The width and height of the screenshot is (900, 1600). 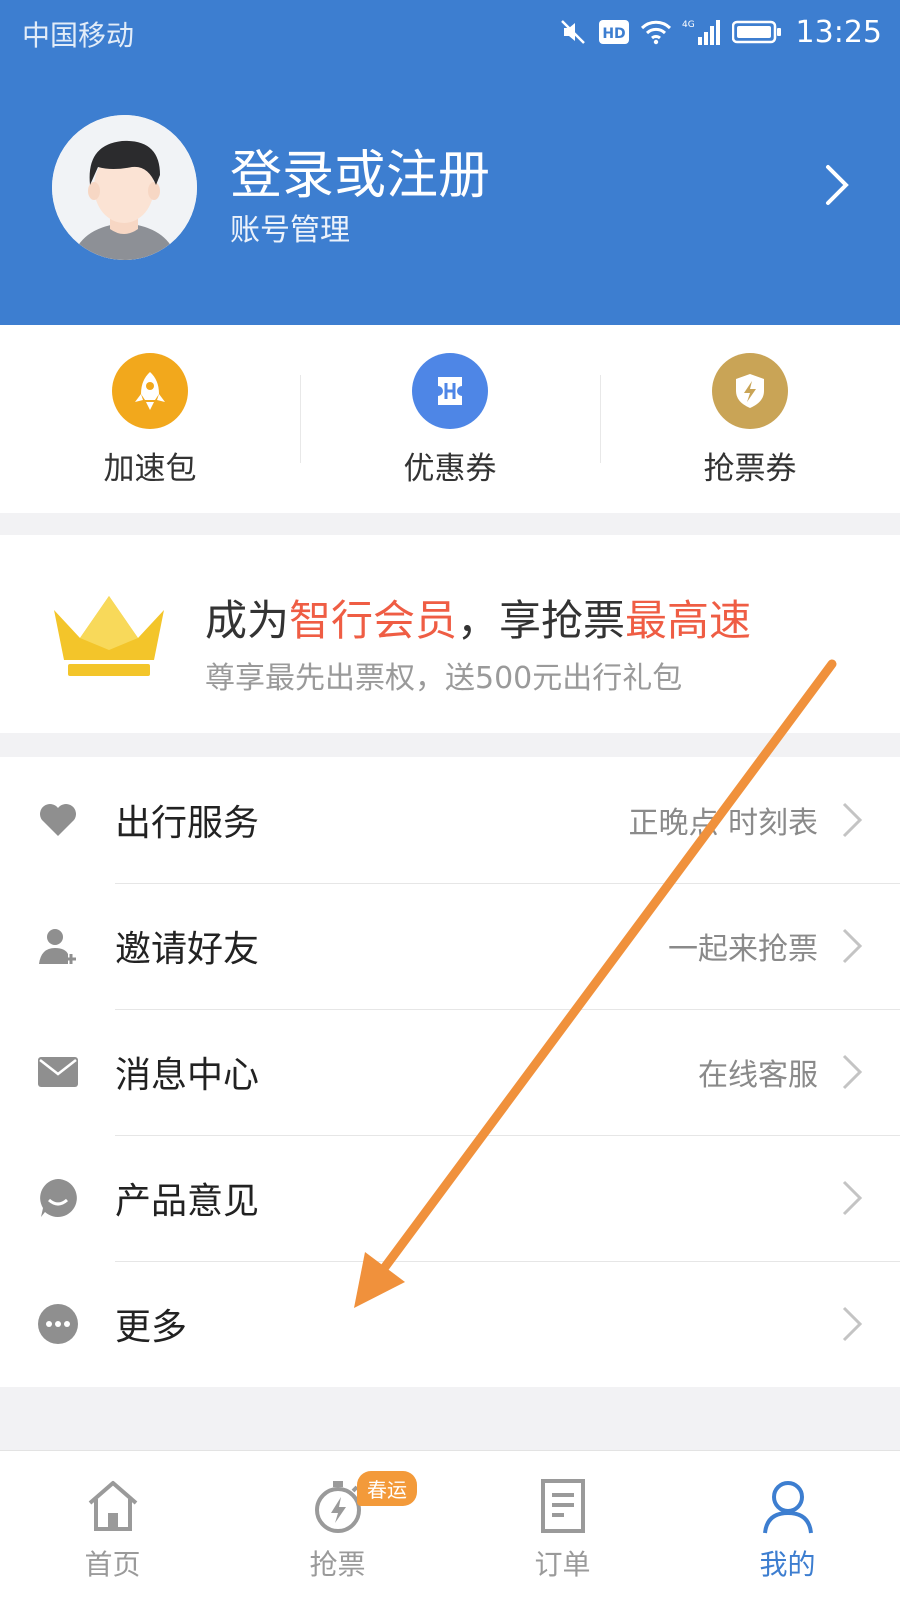 What do you see at coordinates (150, 469) in the screenshot?
I see `quick-action-label: 加速包` at bounding box center [150, 469].